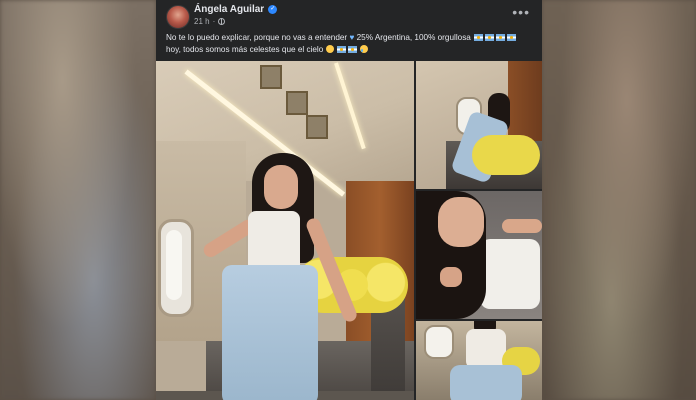 The height and width of the screenshot is (400, 696). Describe the element at coordinates (413, 37) in the screenshot. I see `caption-text-1b: 25% Argentina, 100% orgullosa` at that location.